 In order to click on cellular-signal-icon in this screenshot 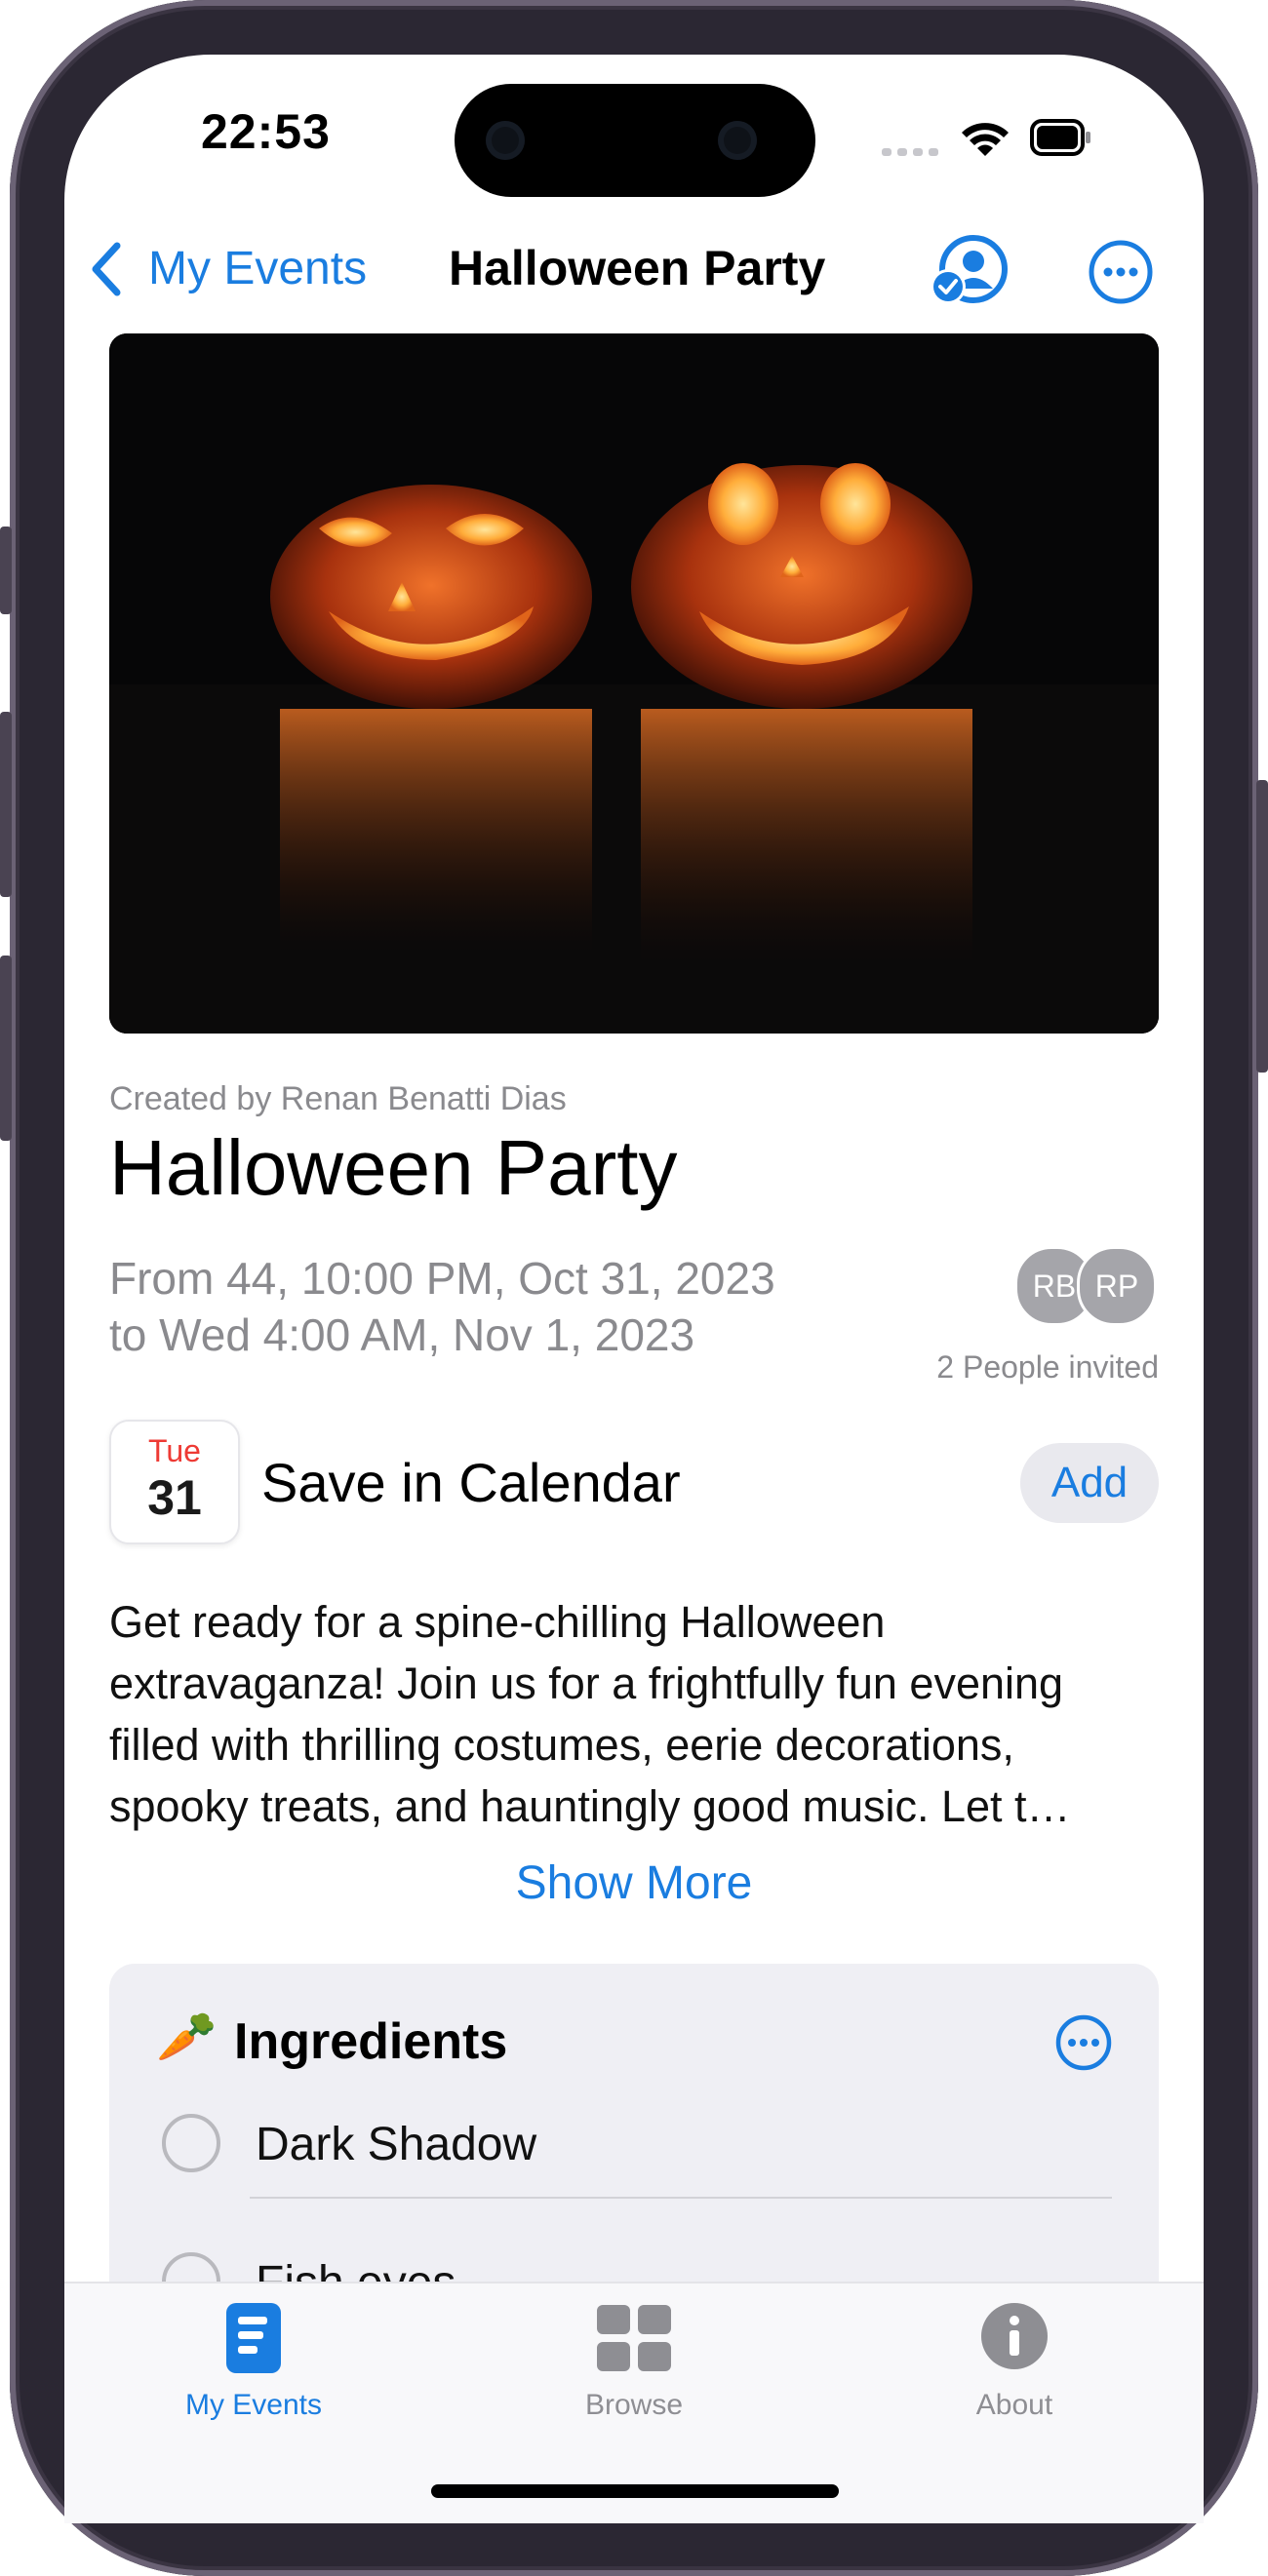, I will do `click(910, 152)`.